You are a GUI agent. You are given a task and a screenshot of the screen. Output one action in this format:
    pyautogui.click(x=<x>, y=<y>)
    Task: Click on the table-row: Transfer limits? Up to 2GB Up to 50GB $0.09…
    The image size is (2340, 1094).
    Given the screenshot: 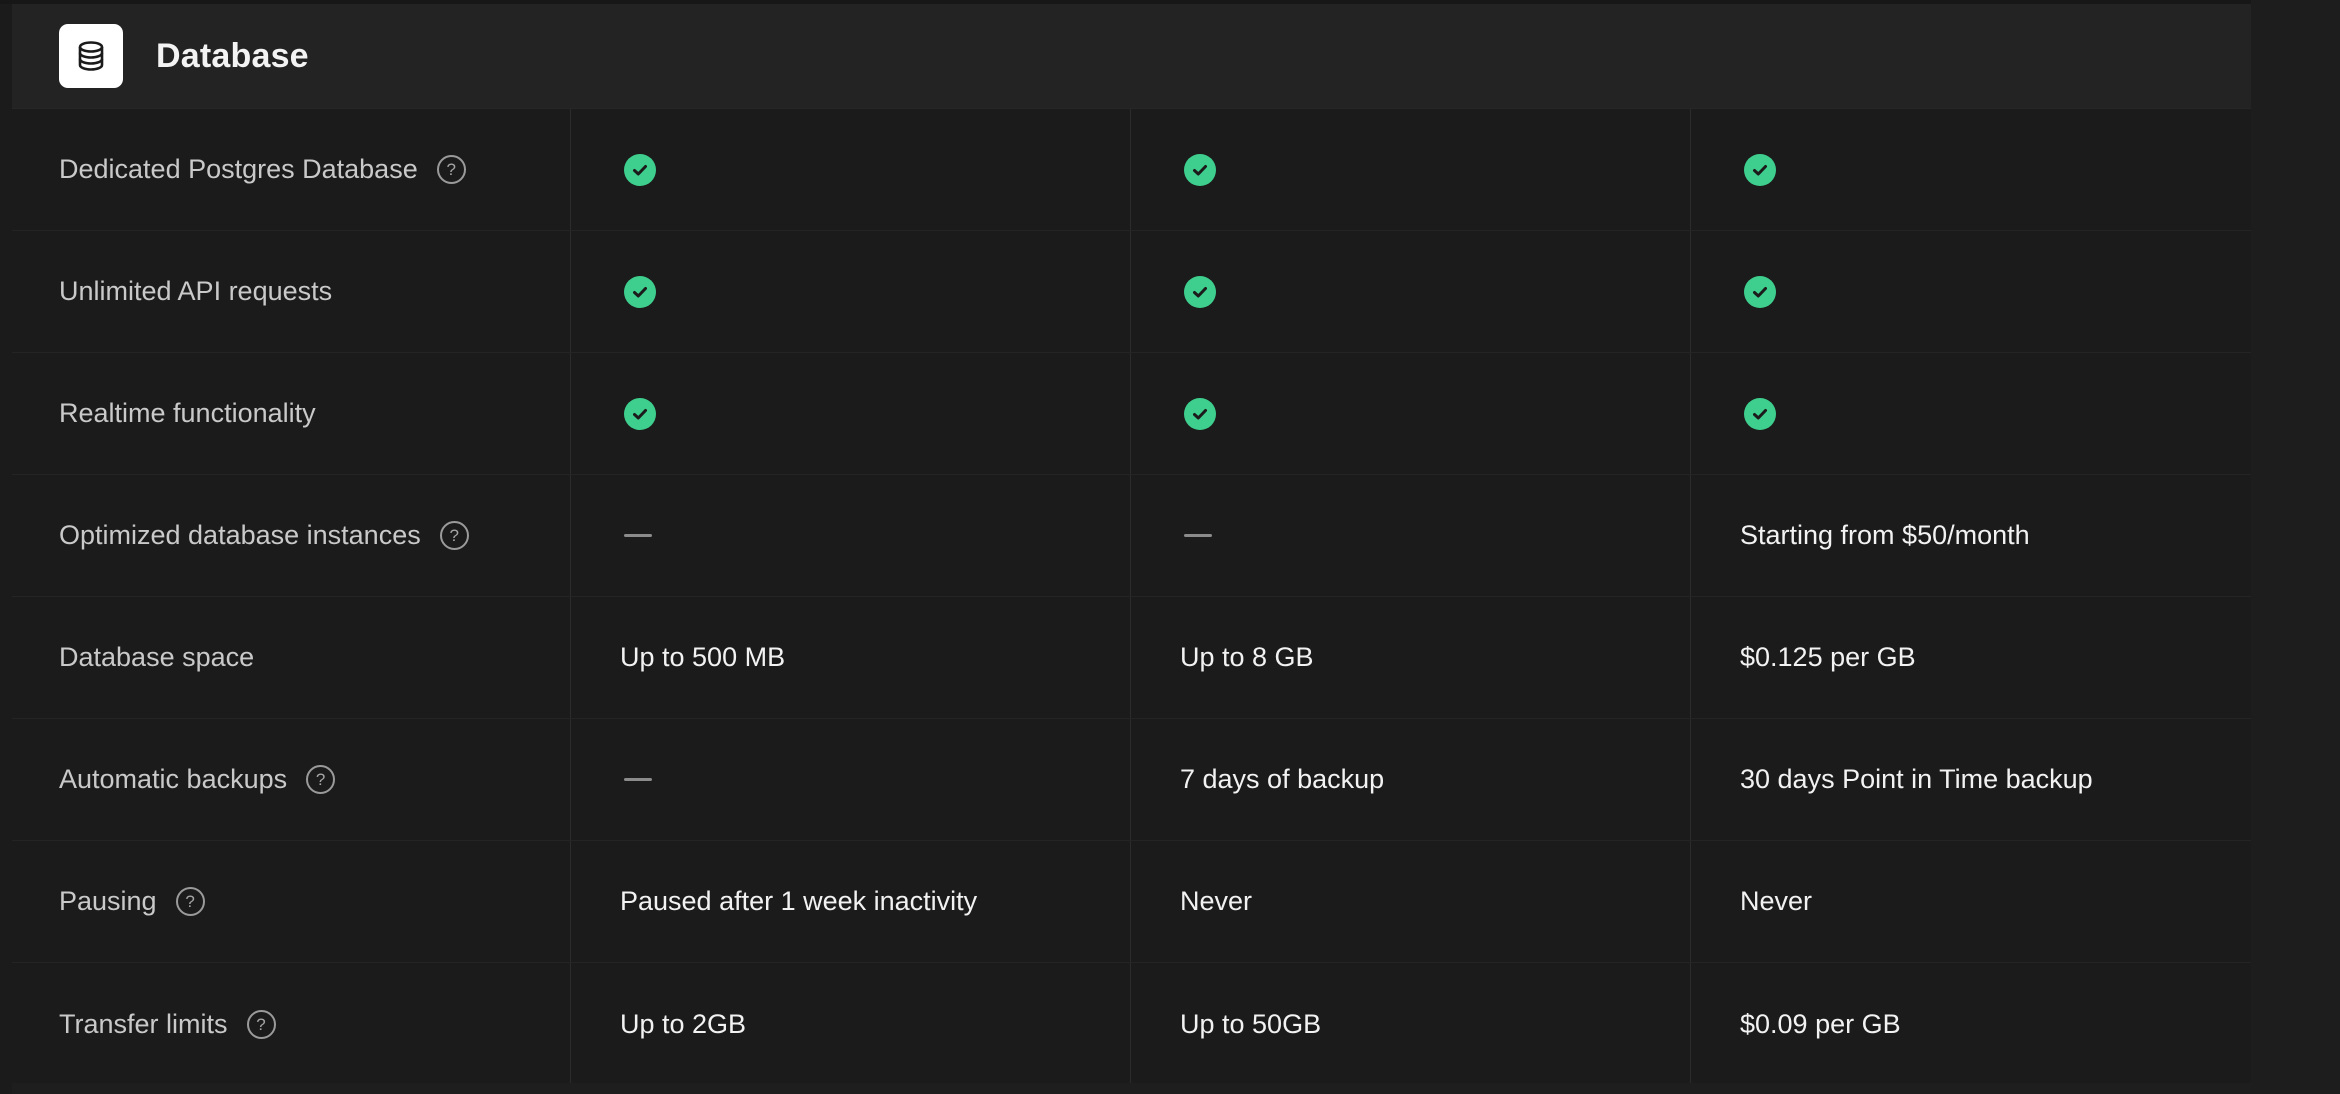 What is the action you would take?
    pyautogui.click(x=1131, y=1024)
    